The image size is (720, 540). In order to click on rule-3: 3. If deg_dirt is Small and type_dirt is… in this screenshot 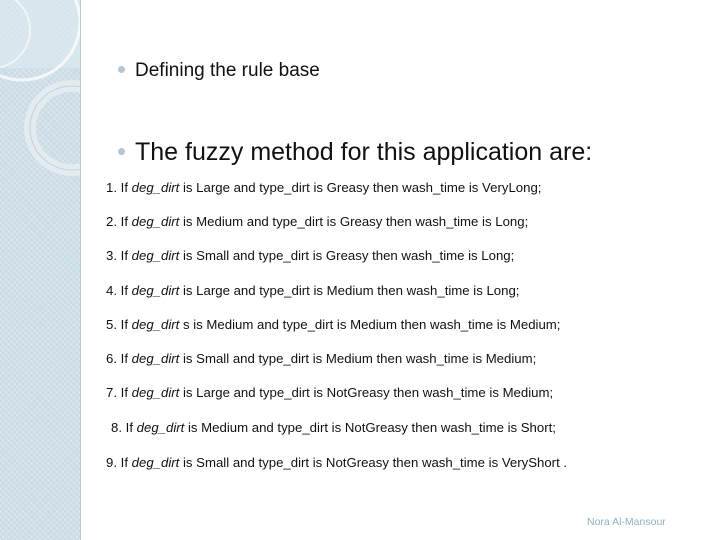, I will do `click(310, 255)`.